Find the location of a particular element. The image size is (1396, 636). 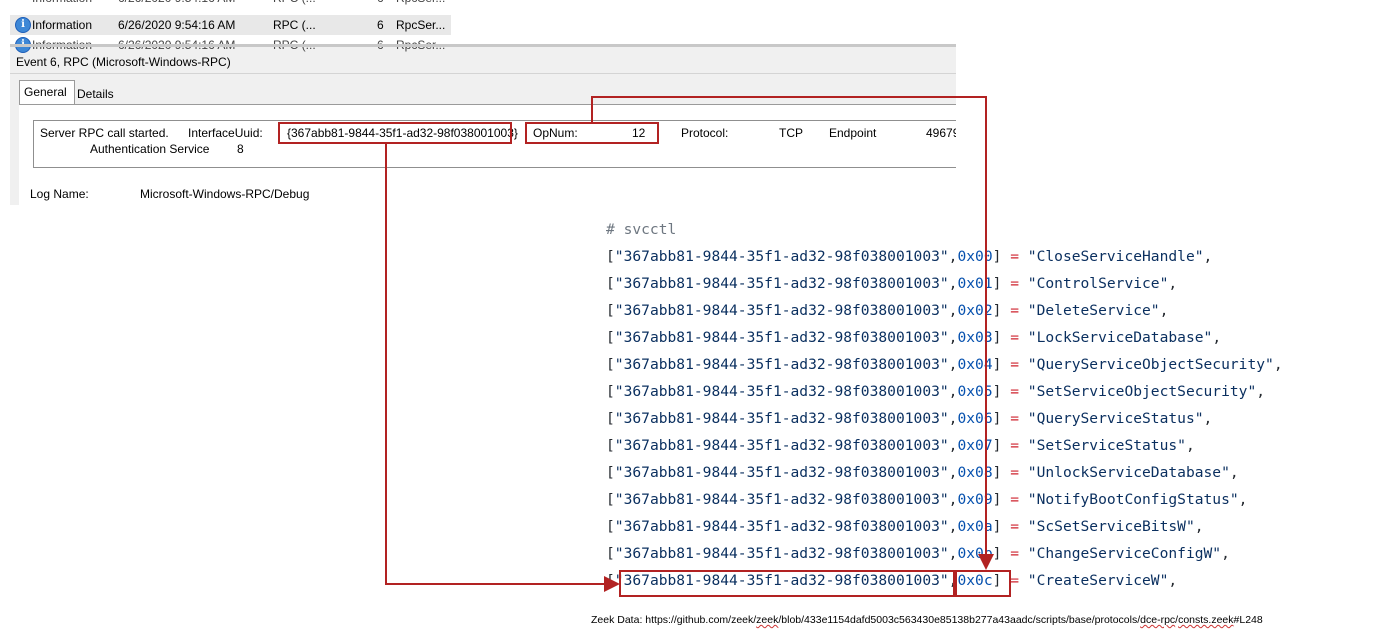

protocol-label: Protocol: is located at coordinates (705, 133).